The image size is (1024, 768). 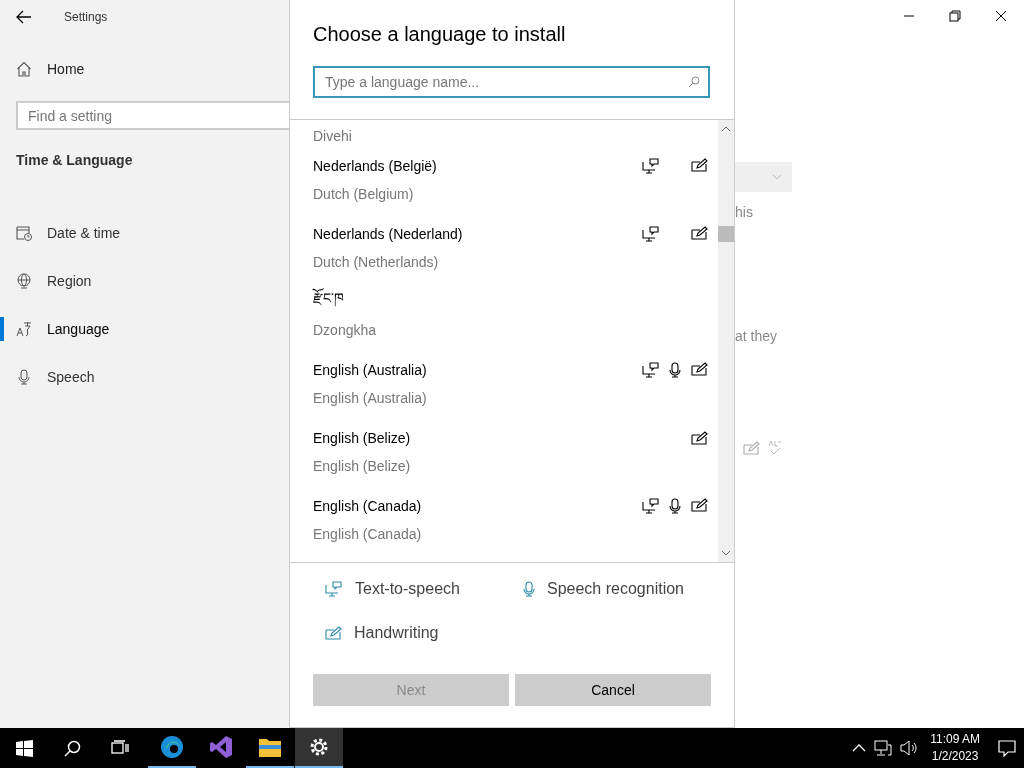 I want to click on sidebar-item: Date & time, so click(x=144, y=233).